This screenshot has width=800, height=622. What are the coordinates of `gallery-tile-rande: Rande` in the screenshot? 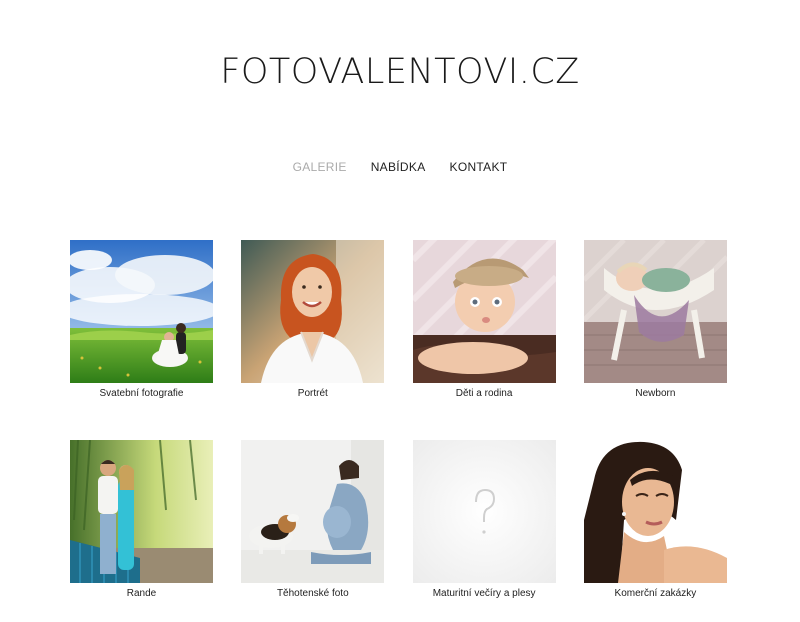 It's located at (141, 520).